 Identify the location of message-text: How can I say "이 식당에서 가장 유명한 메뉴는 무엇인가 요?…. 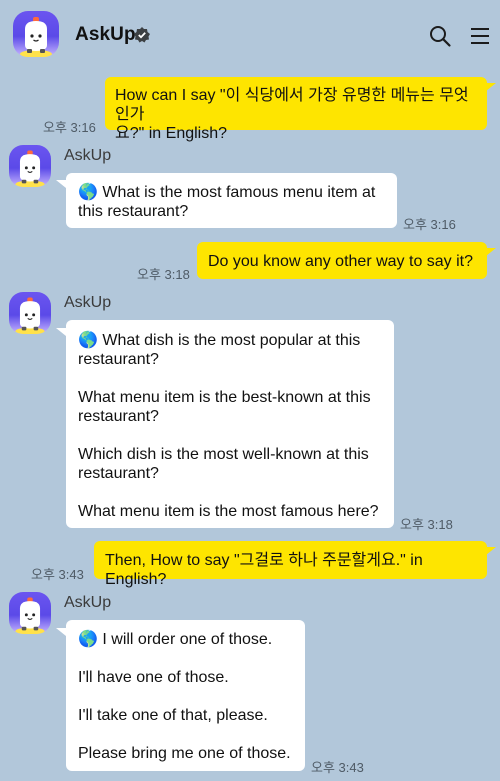
(292, 114).